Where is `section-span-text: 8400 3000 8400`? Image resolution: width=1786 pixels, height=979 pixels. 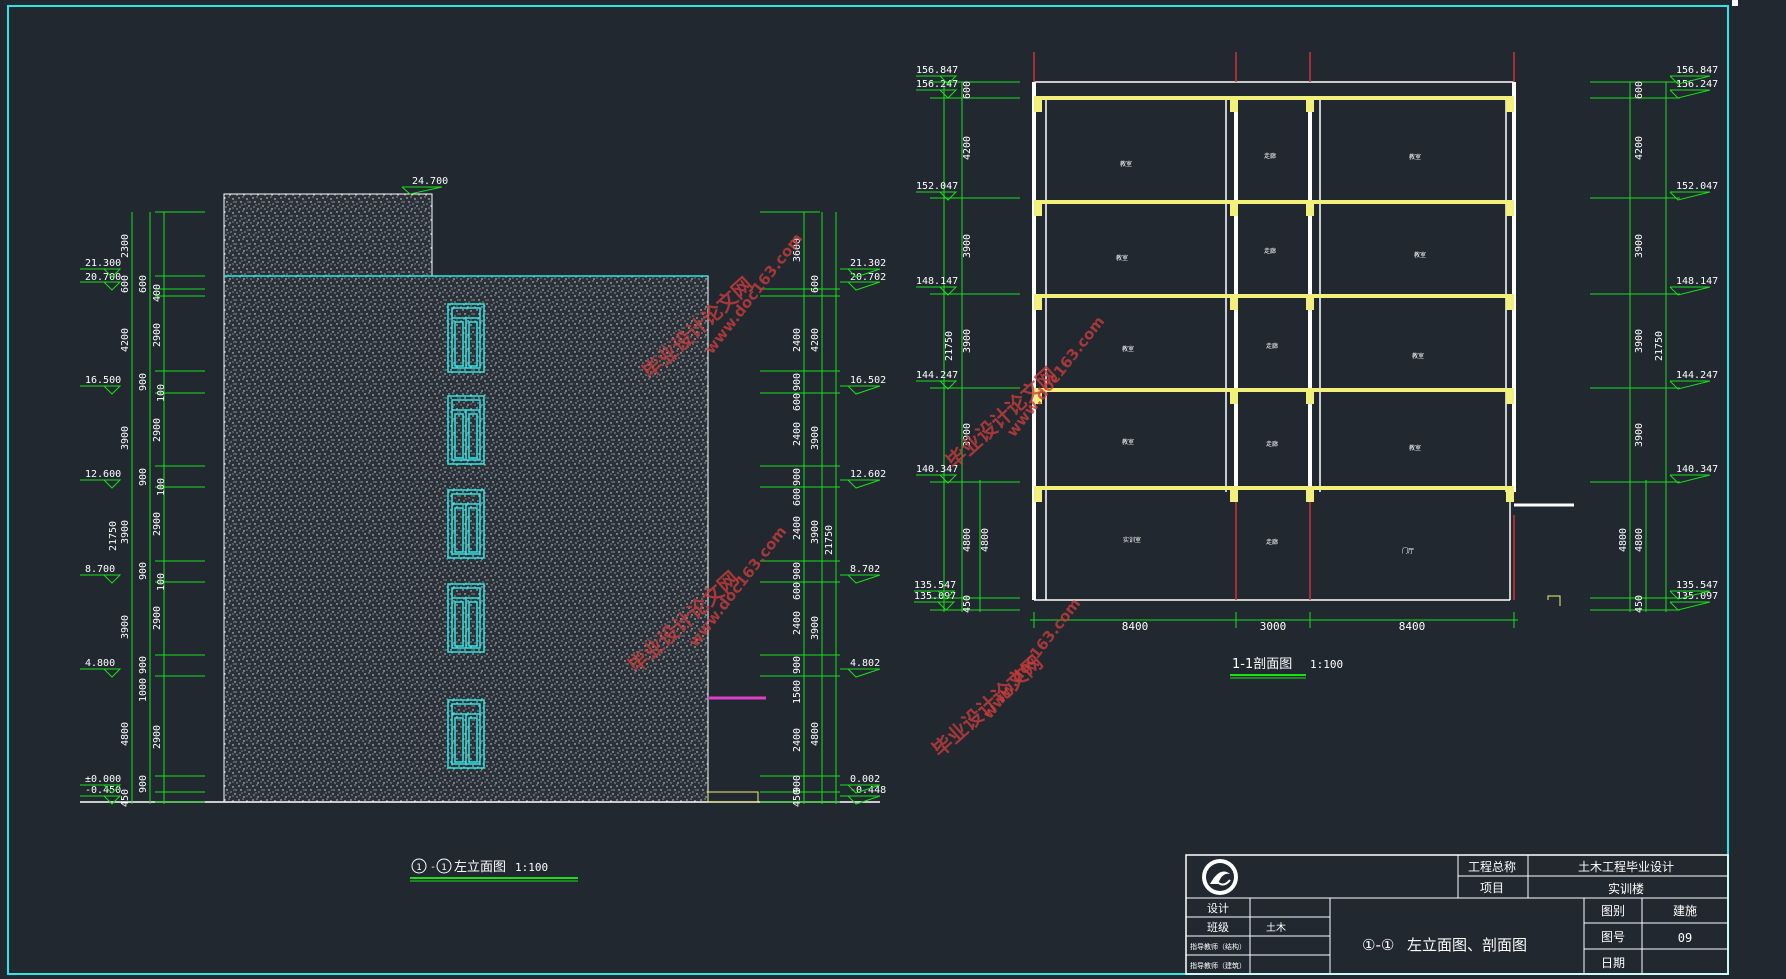
section-span-text: 8400 3000 8400 is located at coordinates (1274, 626).